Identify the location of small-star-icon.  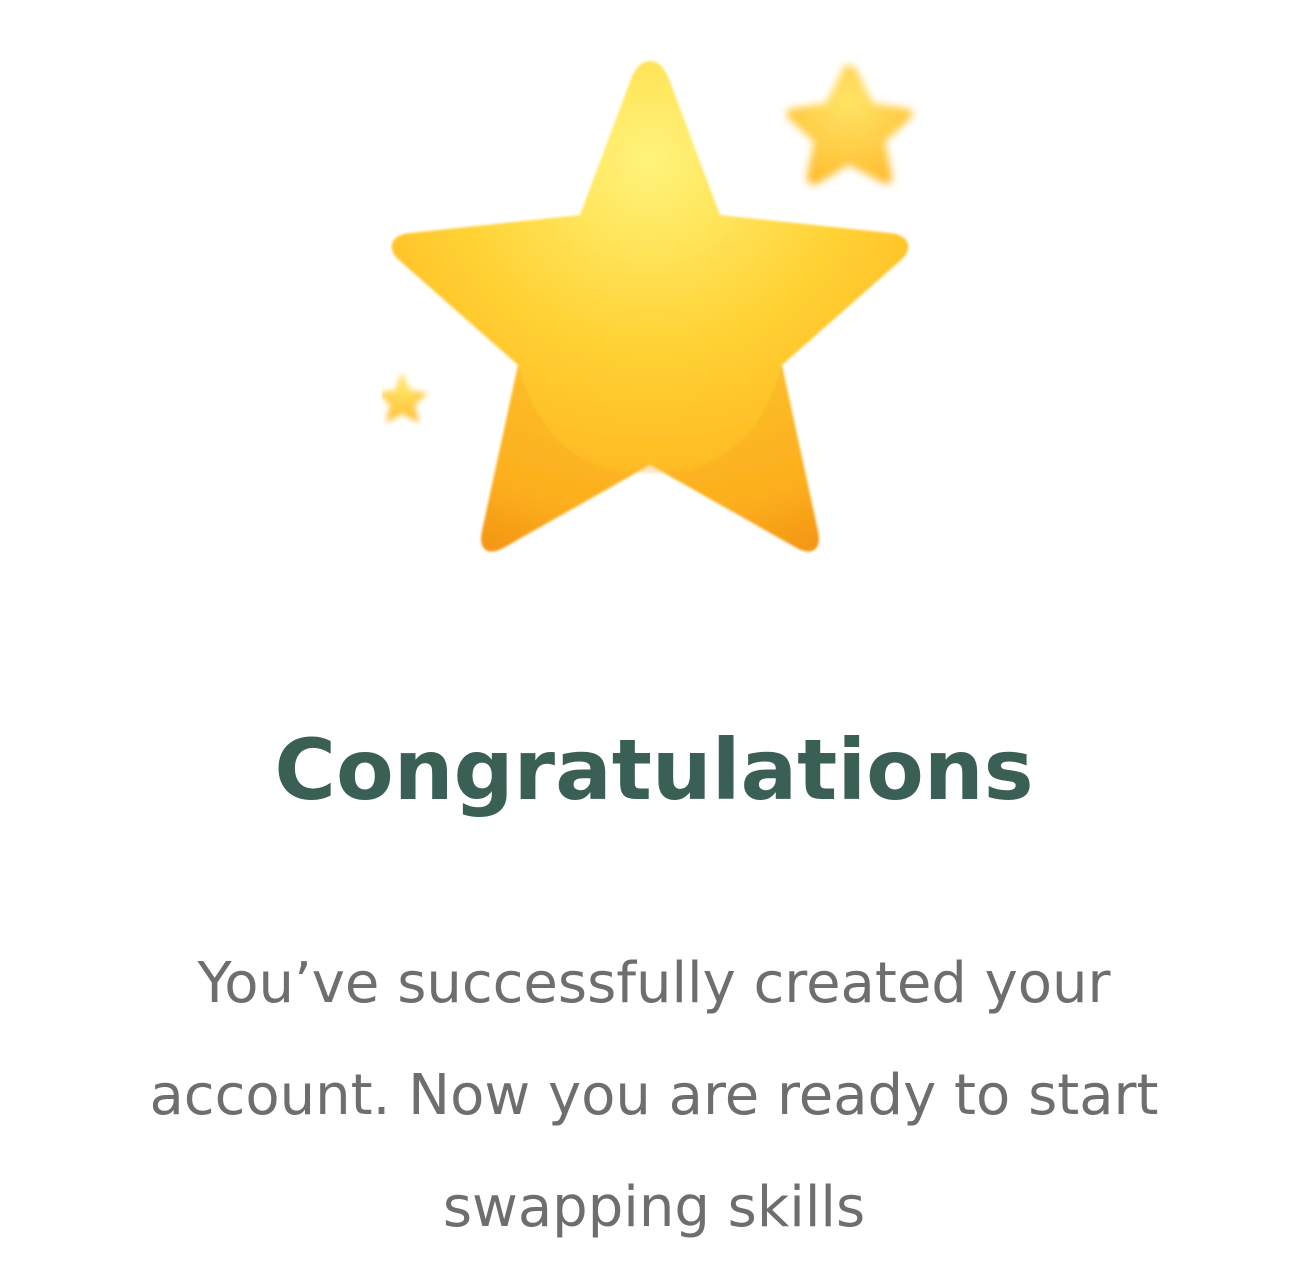
(849, 125).